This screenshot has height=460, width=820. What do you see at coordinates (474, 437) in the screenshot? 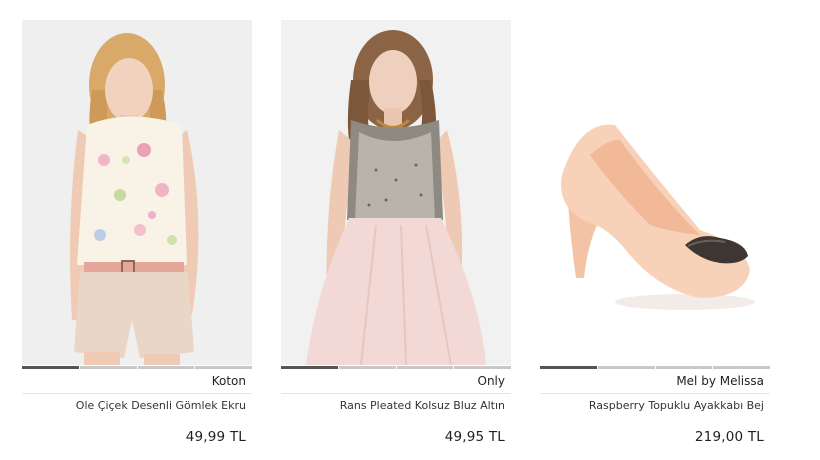
I see `product-price: 49,95 TL` at bounding box center [474, 437].